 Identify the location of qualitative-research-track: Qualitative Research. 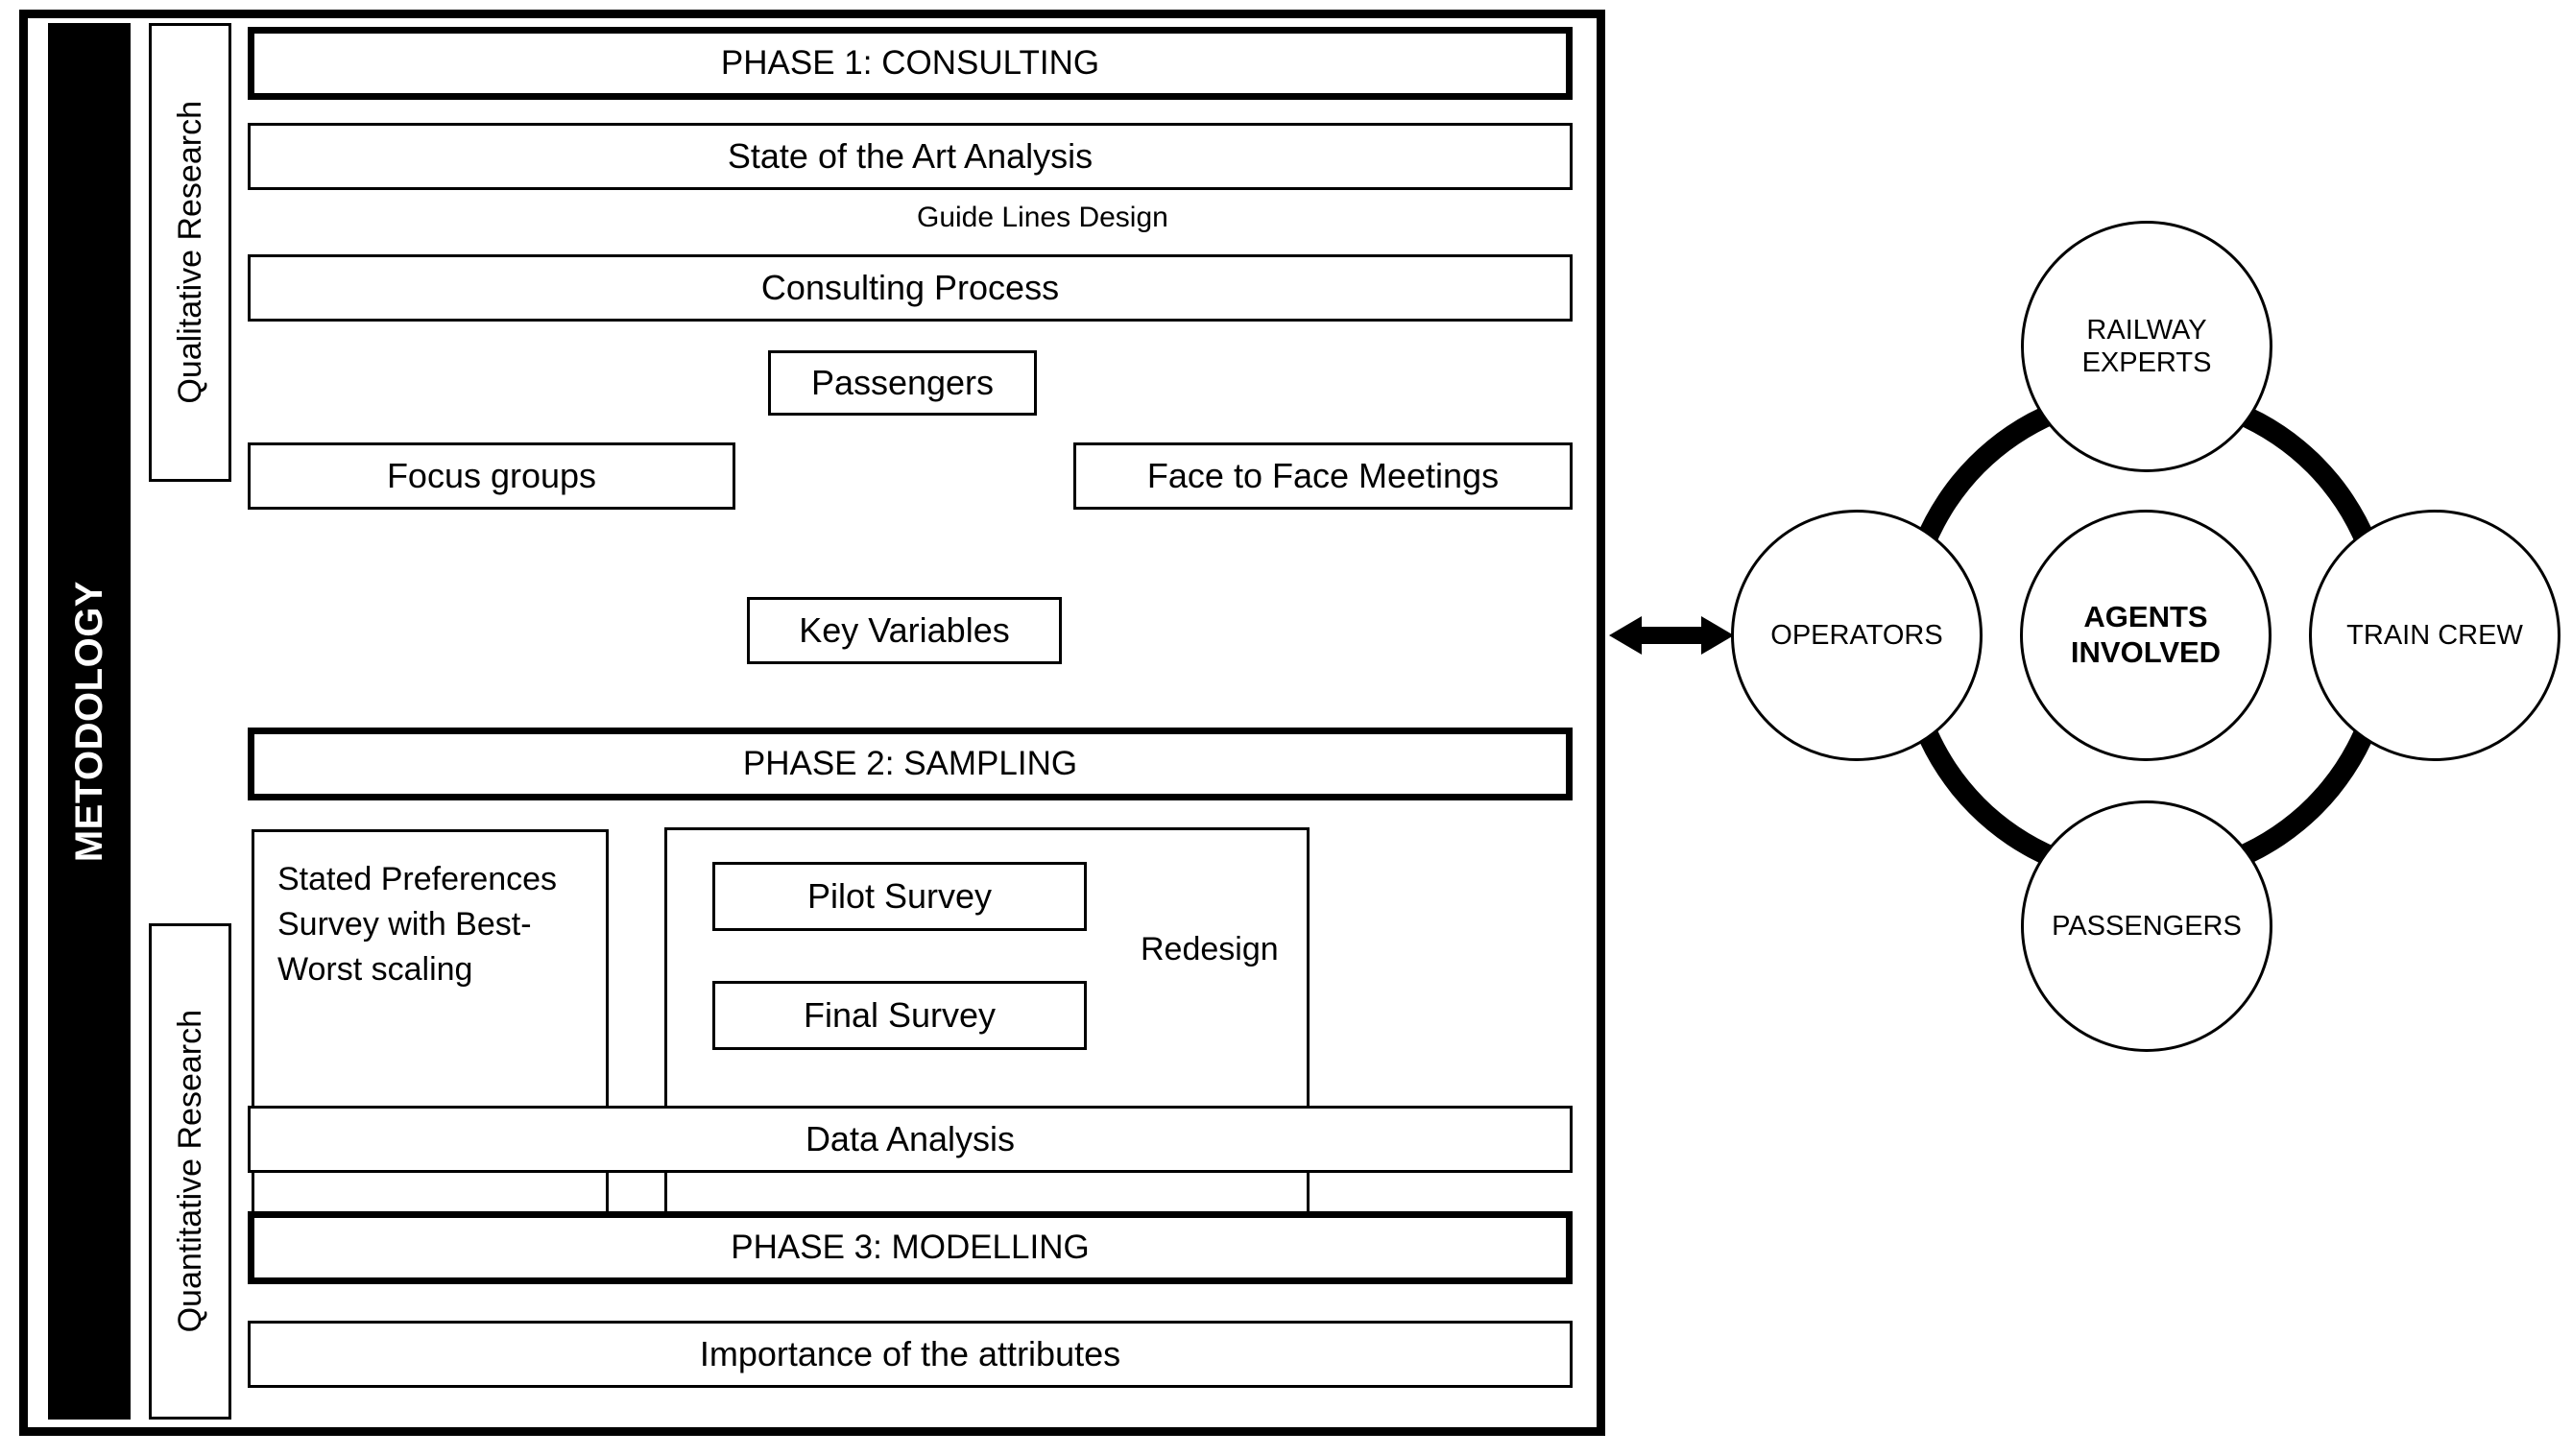
(190, 252).